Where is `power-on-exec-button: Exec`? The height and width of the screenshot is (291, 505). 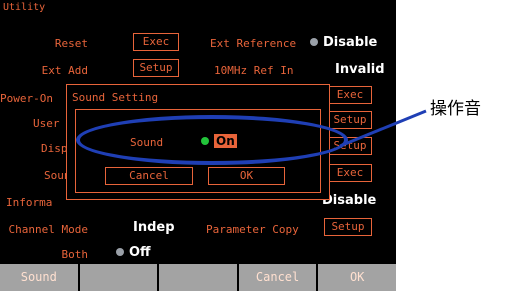 power-on-exec-button: Exec is located at coordinates (350, 95).